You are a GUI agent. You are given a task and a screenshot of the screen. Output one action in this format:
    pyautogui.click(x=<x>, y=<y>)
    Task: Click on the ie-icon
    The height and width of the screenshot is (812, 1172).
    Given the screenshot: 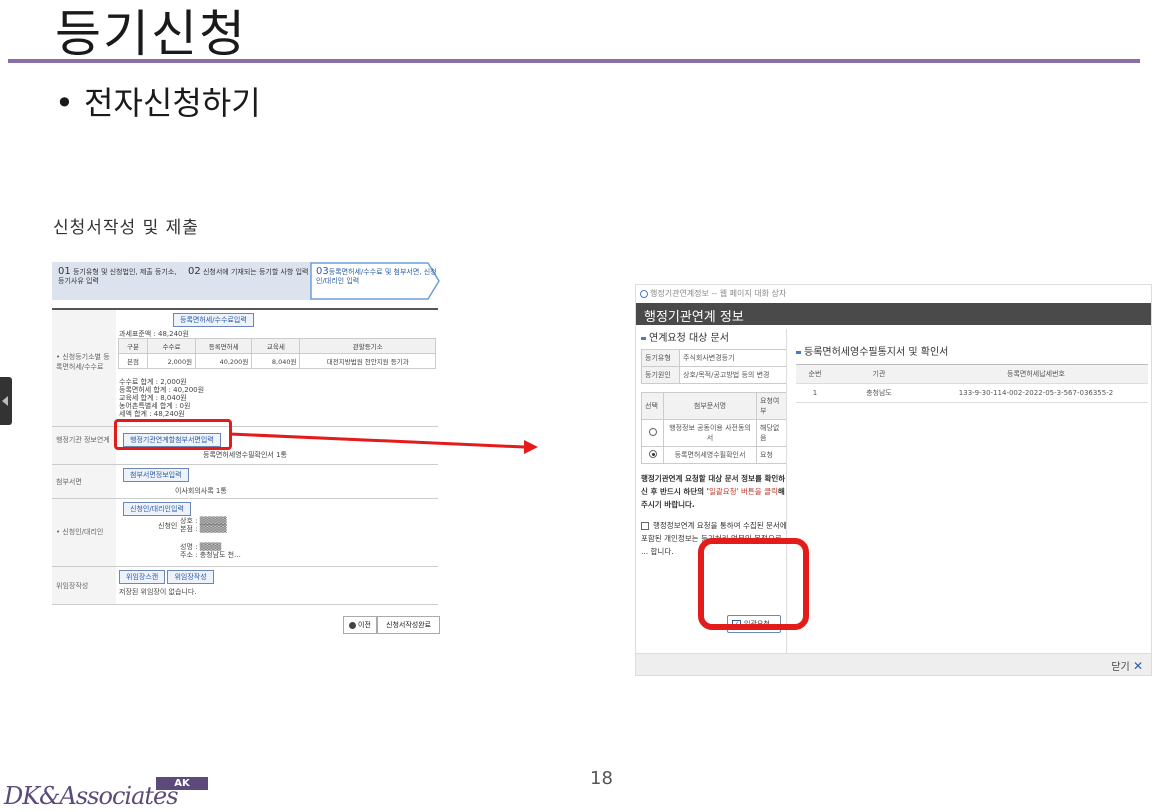 What is the action you would take?
    pyautogui.click(x=644, y=293)
    